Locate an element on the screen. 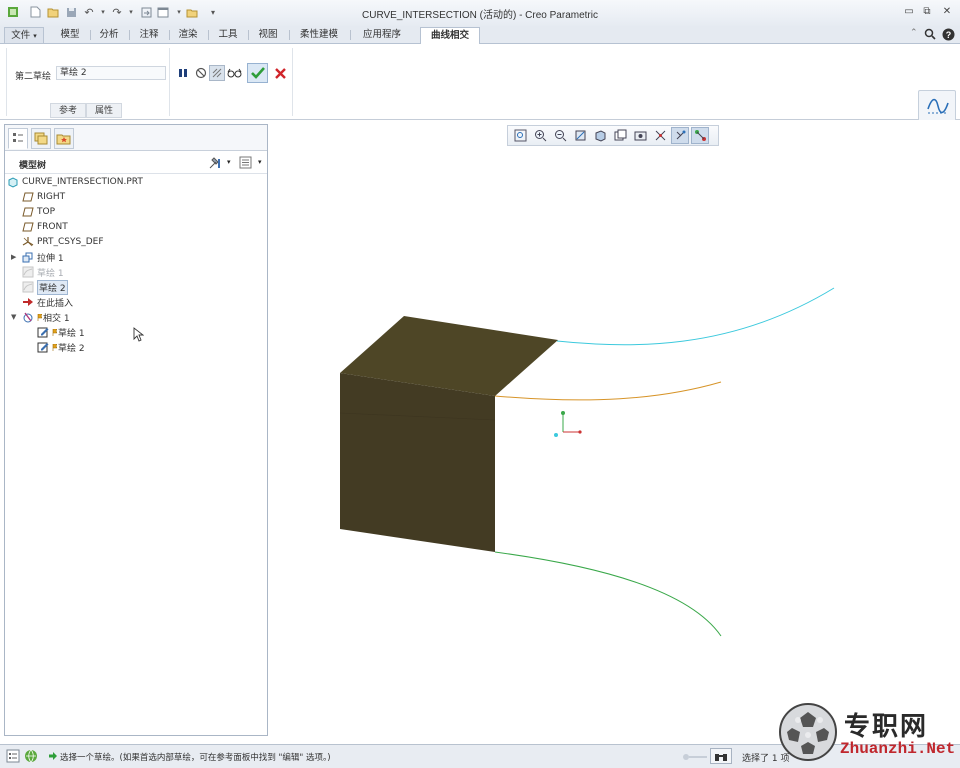 The height and width of the screenshot is (768, 960). tab-model-tree is located at coordinates (18, 138).